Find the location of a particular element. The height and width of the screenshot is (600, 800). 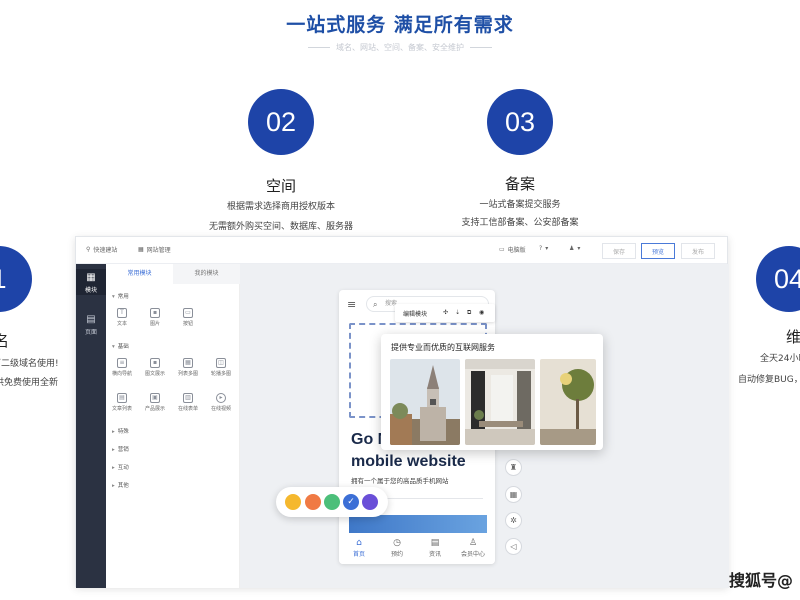

widget-label: 文章列表 is located at coordinates (121, 409).